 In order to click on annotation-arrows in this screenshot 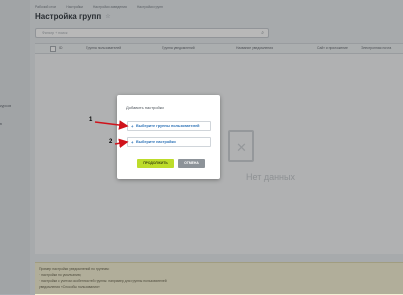, I will do `click(111, 134)`.